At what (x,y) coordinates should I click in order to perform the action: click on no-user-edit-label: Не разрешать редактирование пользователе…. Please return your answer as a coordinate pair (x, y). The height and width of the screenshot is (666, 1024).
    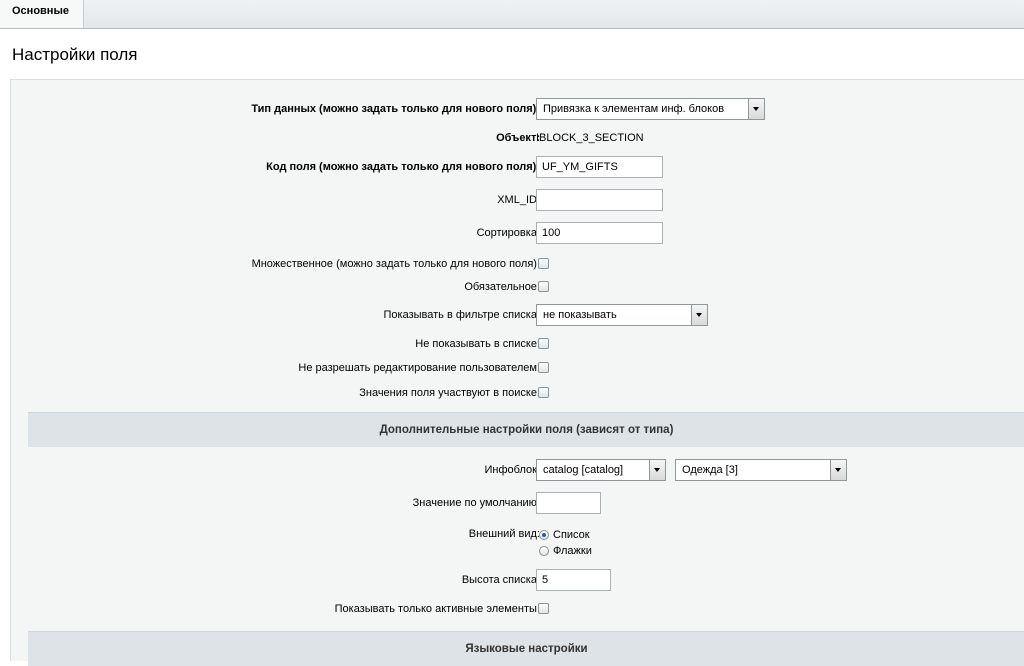
    Looking at the image, I should click on (419, 368).